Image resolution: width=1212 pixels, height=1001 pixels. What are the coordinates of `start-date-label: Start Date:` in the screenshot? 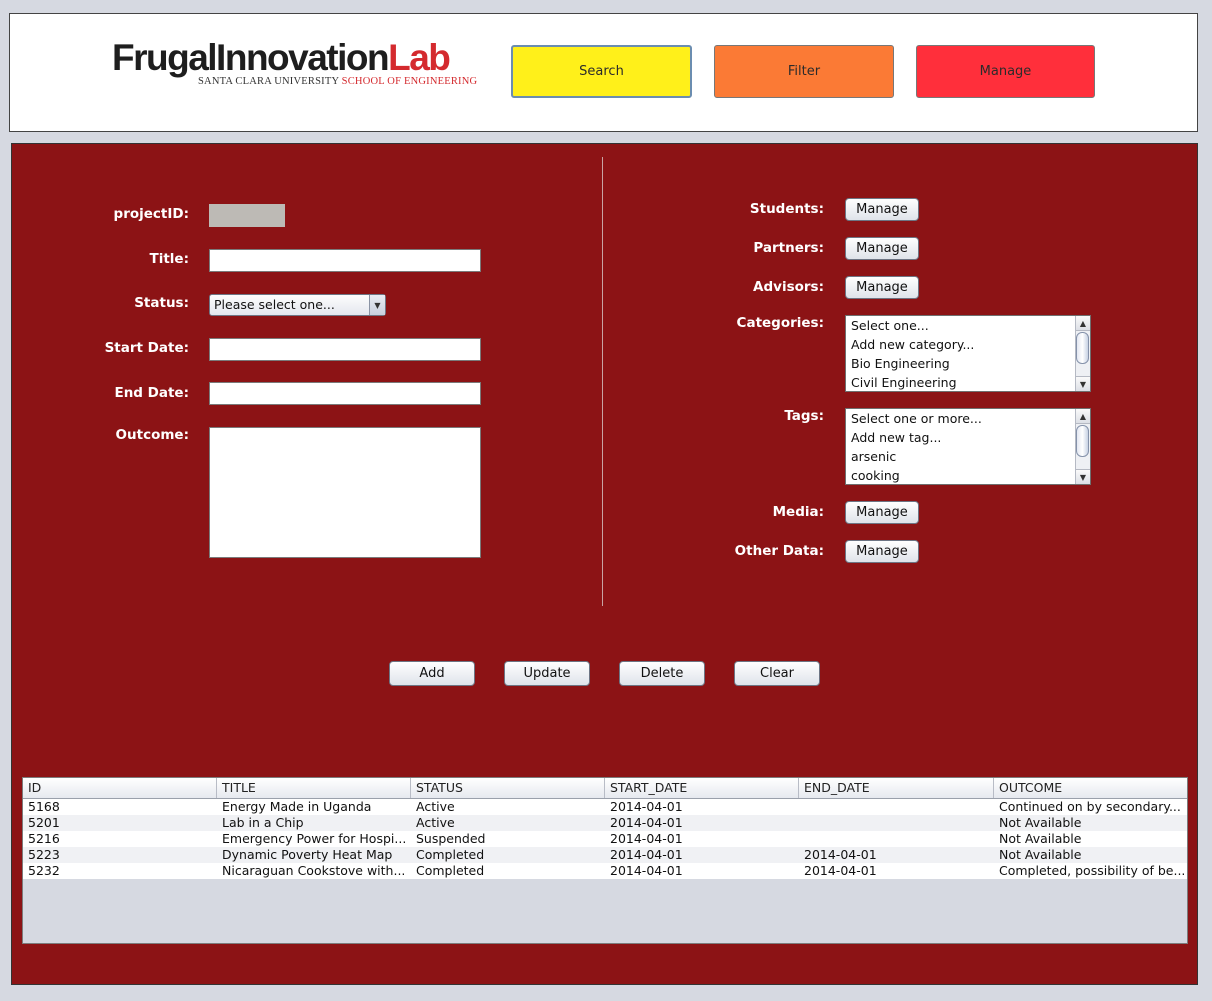 It's located at (146, 348).